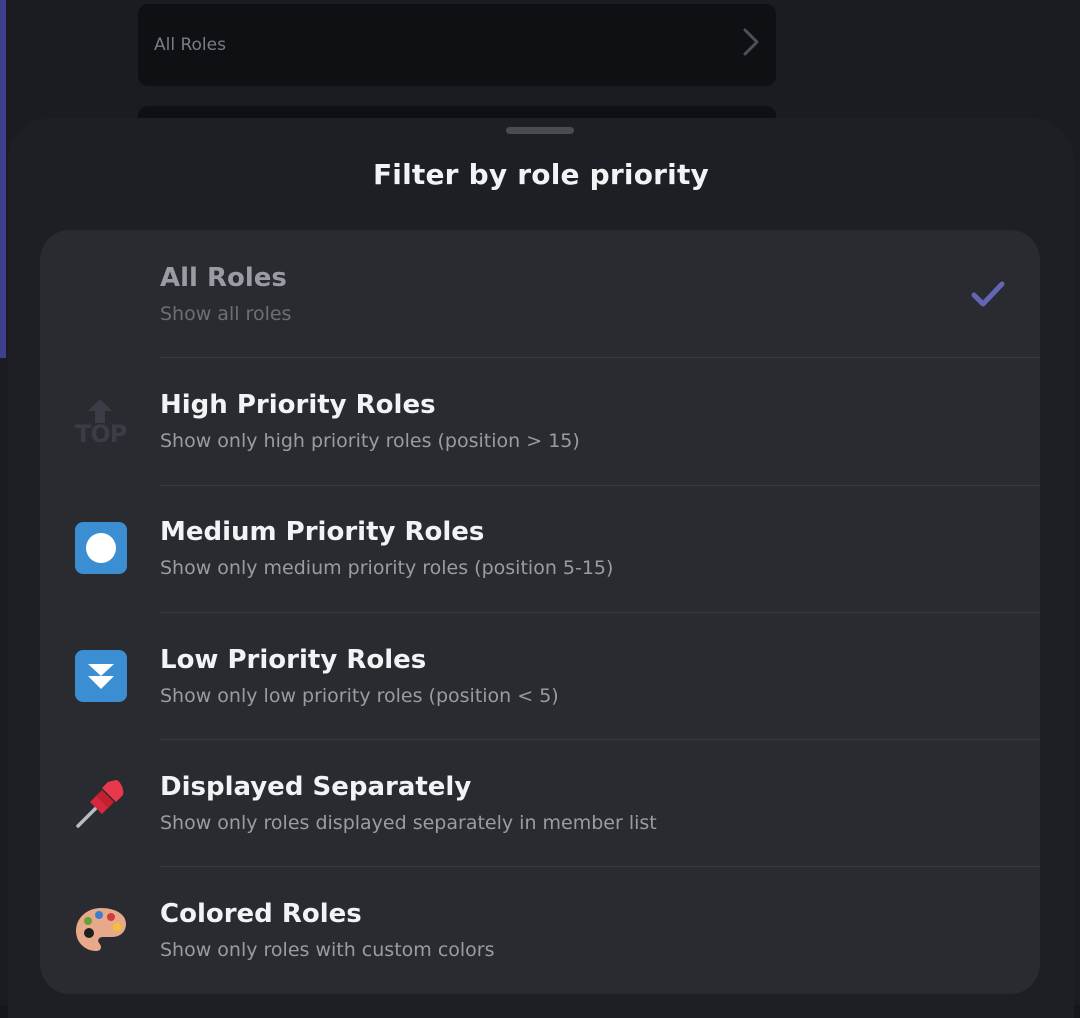 This screenshot has width=1080, height=1018. I want to click on sheet-title: Filter by role priority, so click(540, 174).